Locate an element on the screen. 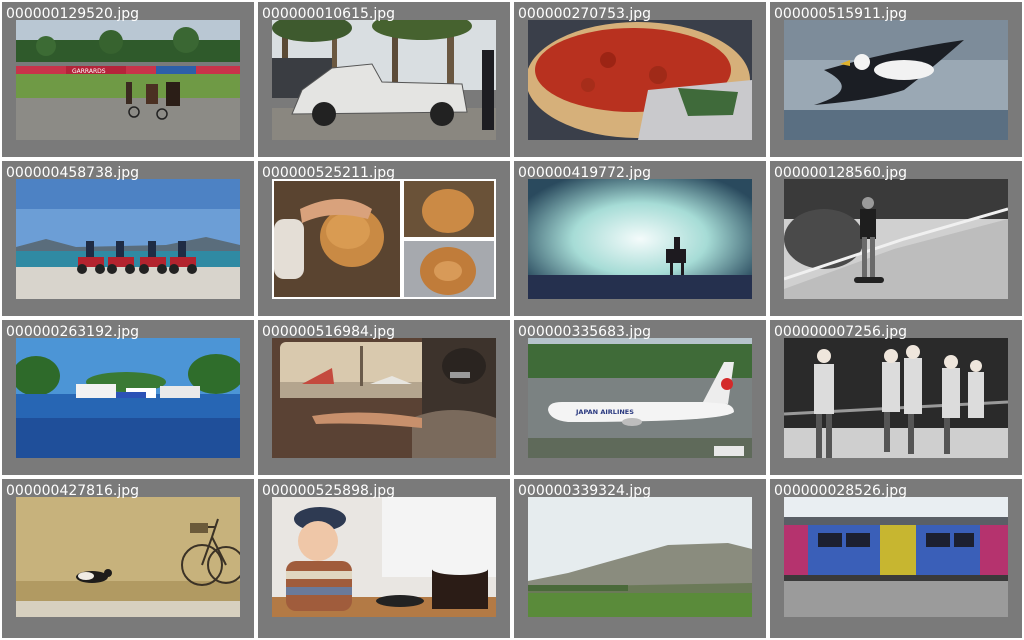 This screenshot has width=1024, height=640. filename-label: 000000010615.jpg is located at coordinates (328, 14).